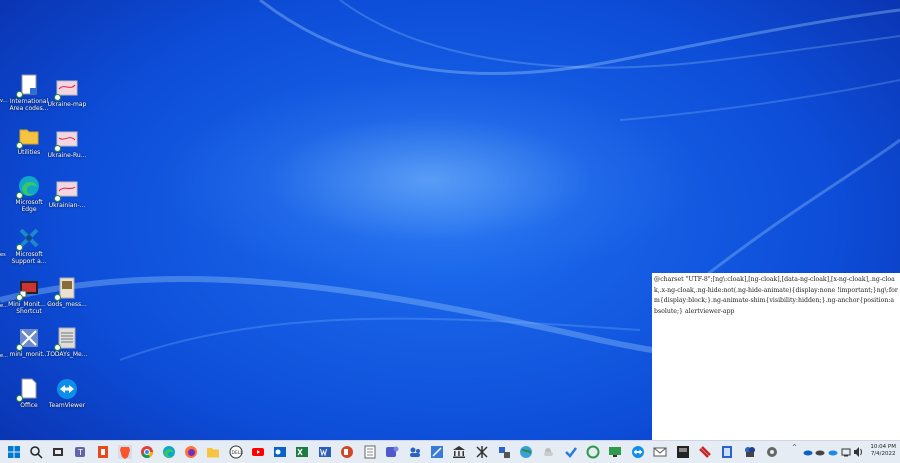 The height and width of the screenshot is (463, 900). What do you see at coordinates (14, 452) in the screenshot?
I see `start-icon` at bounding box center [14, 452].